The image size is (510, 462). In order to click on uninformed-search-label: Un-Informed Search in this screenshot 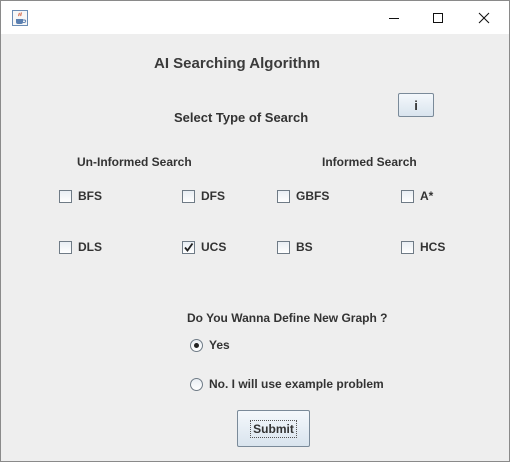, I will do `click(134, 162)`.